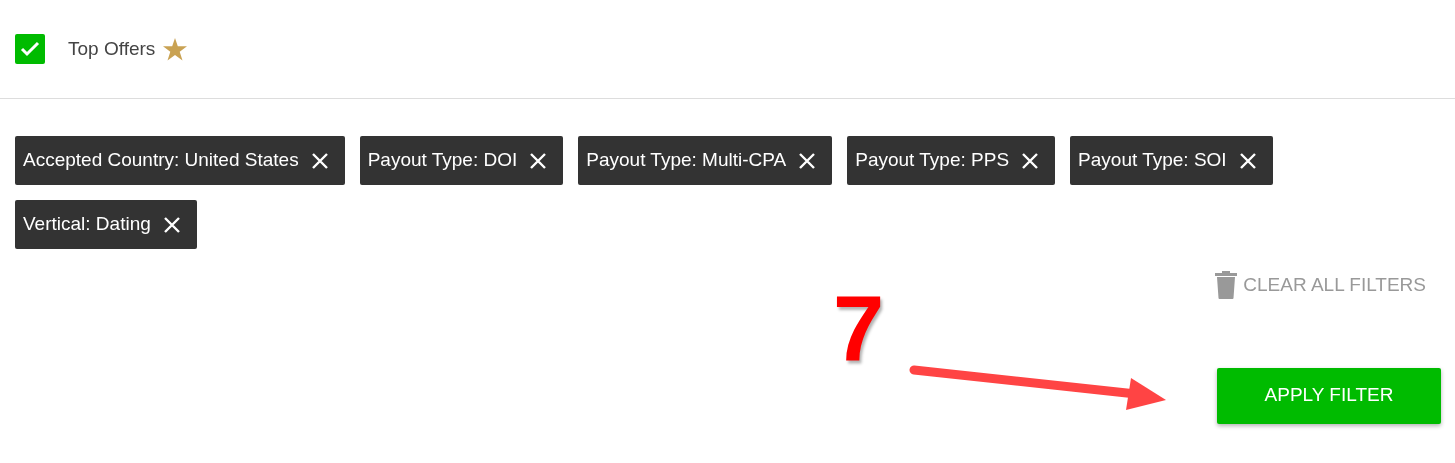  Describe the element at coordinates (442, 160) in the screenshot. I see `filter-label: Payout Type: DOI` at that location.